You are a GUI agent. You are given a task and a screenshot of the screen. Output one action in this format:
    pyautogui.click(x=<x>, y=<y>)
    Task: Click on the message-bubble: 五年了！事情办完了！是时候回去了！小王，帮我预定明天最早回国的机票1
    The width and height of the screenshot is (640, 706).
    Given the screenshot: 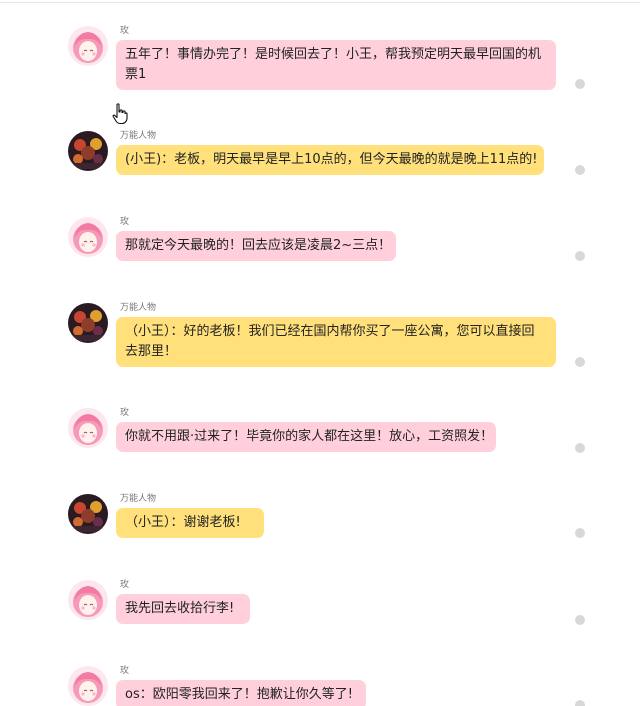 What is the action you would take?
    pyautogui.click(x=336, y=65)
    